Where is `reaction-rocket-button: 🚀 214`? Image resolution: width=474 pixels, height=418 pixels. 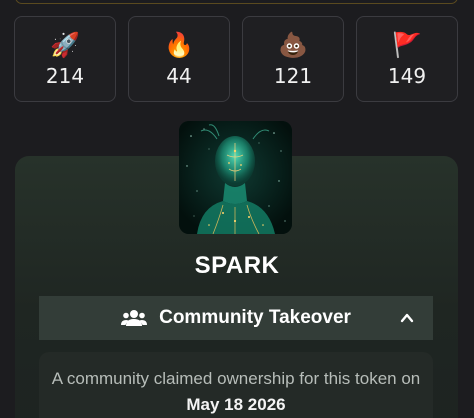
reaction-rocket-button: 🚀 214 is located at coordinates (65, 59).